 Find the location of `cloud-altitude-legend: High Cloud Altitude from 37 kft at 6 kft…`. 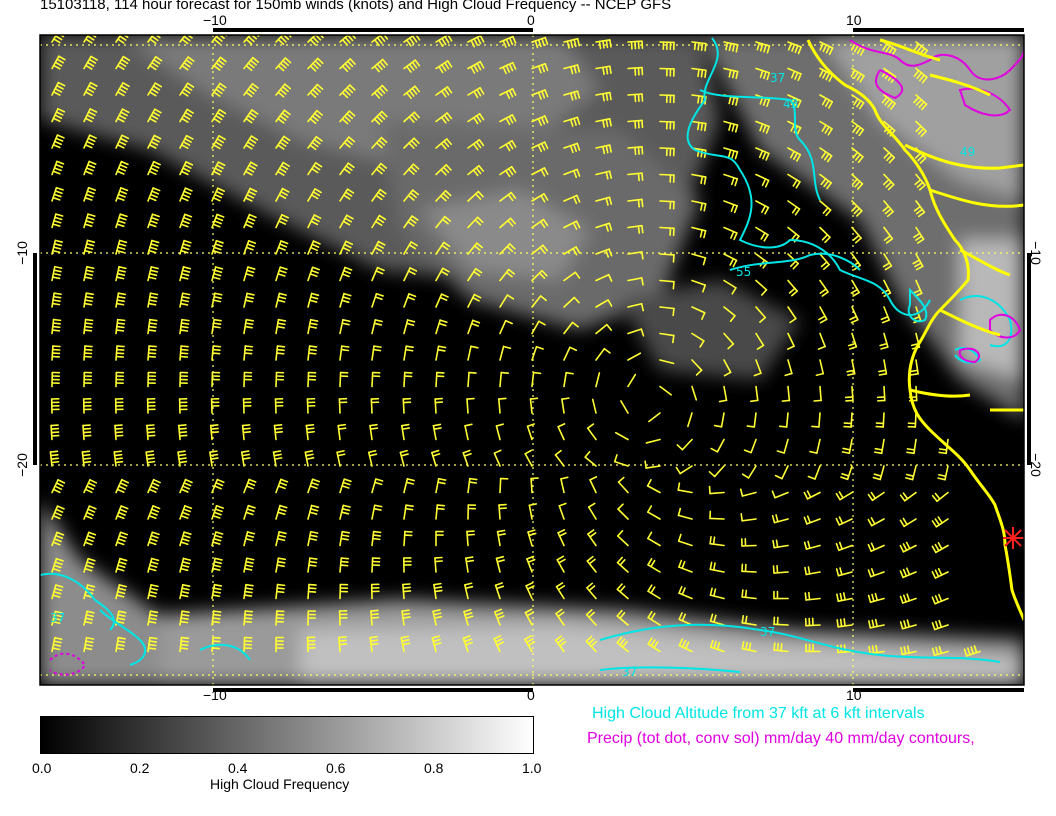

cloud-altitude-legend: High Cloud Altitude from 37 kft at 6 kft… is located at coordinates (758, 713).